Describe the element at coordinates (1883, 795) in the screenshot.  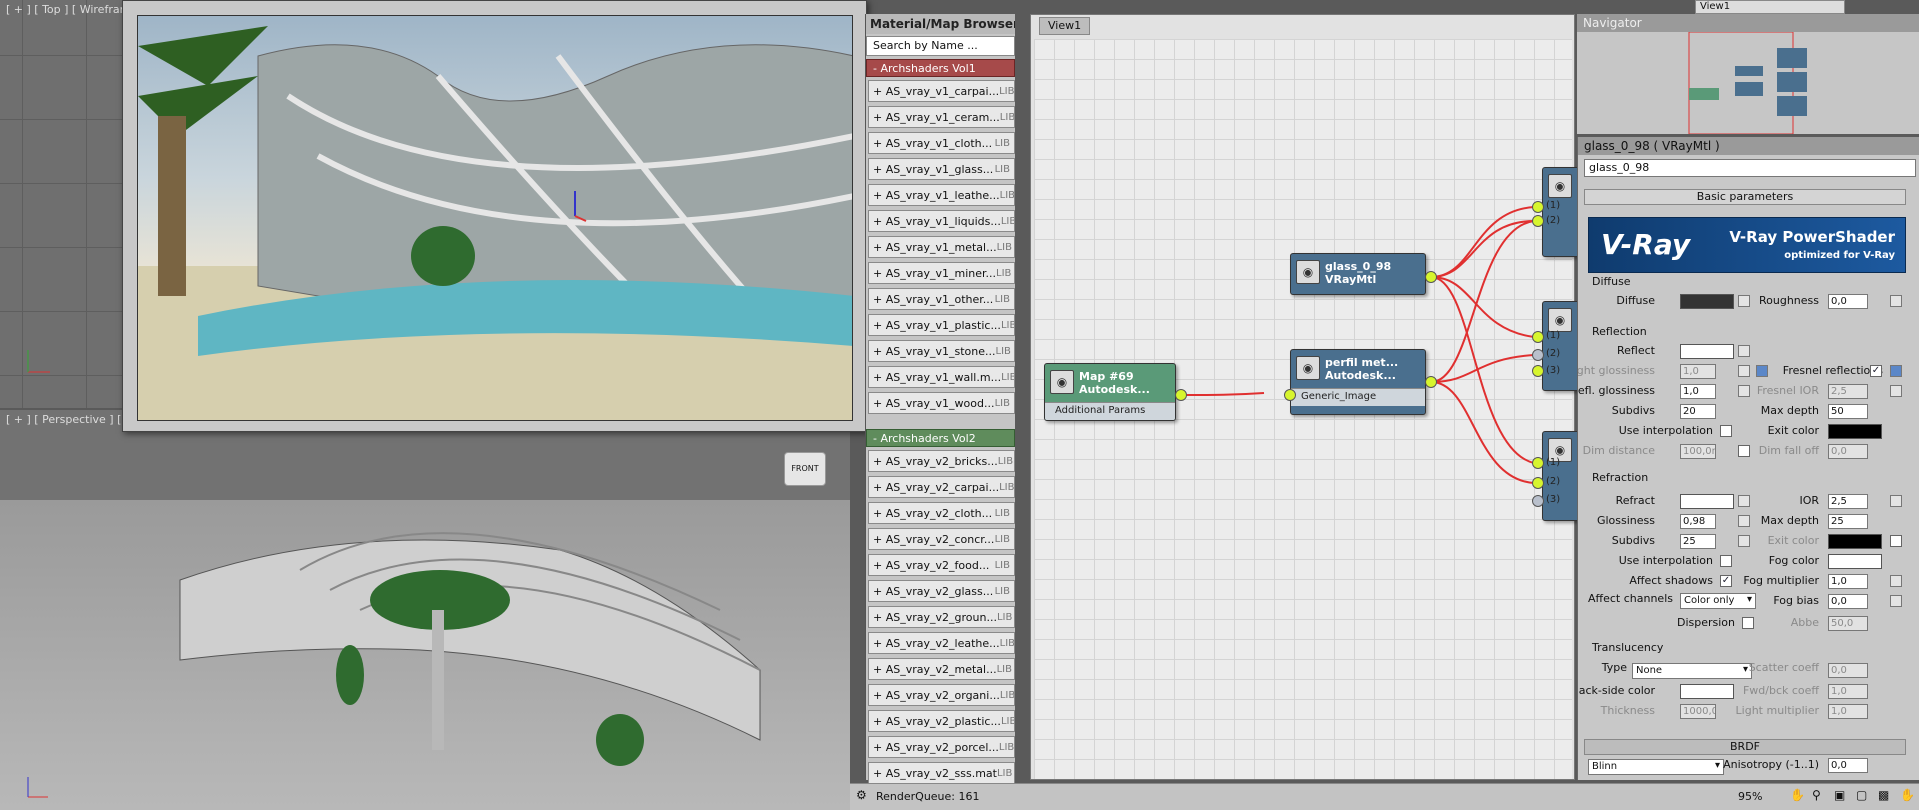
I see `zoom-extents-all-icon: ▩` at that location.